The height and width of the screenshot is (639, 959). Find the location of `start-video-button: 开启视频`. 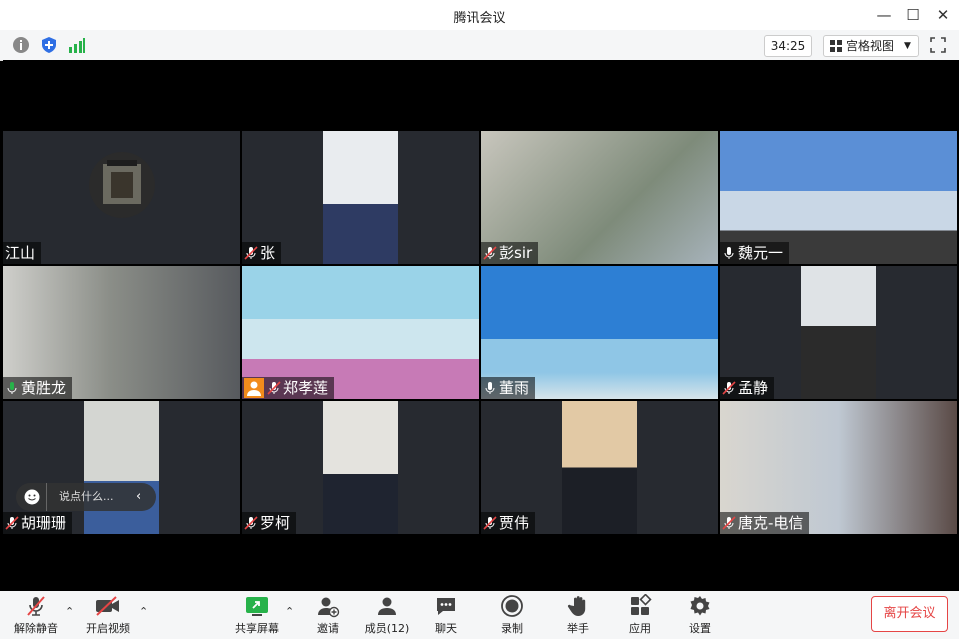

start-video-button: 开启视频 is located at coordinates (108, 615).